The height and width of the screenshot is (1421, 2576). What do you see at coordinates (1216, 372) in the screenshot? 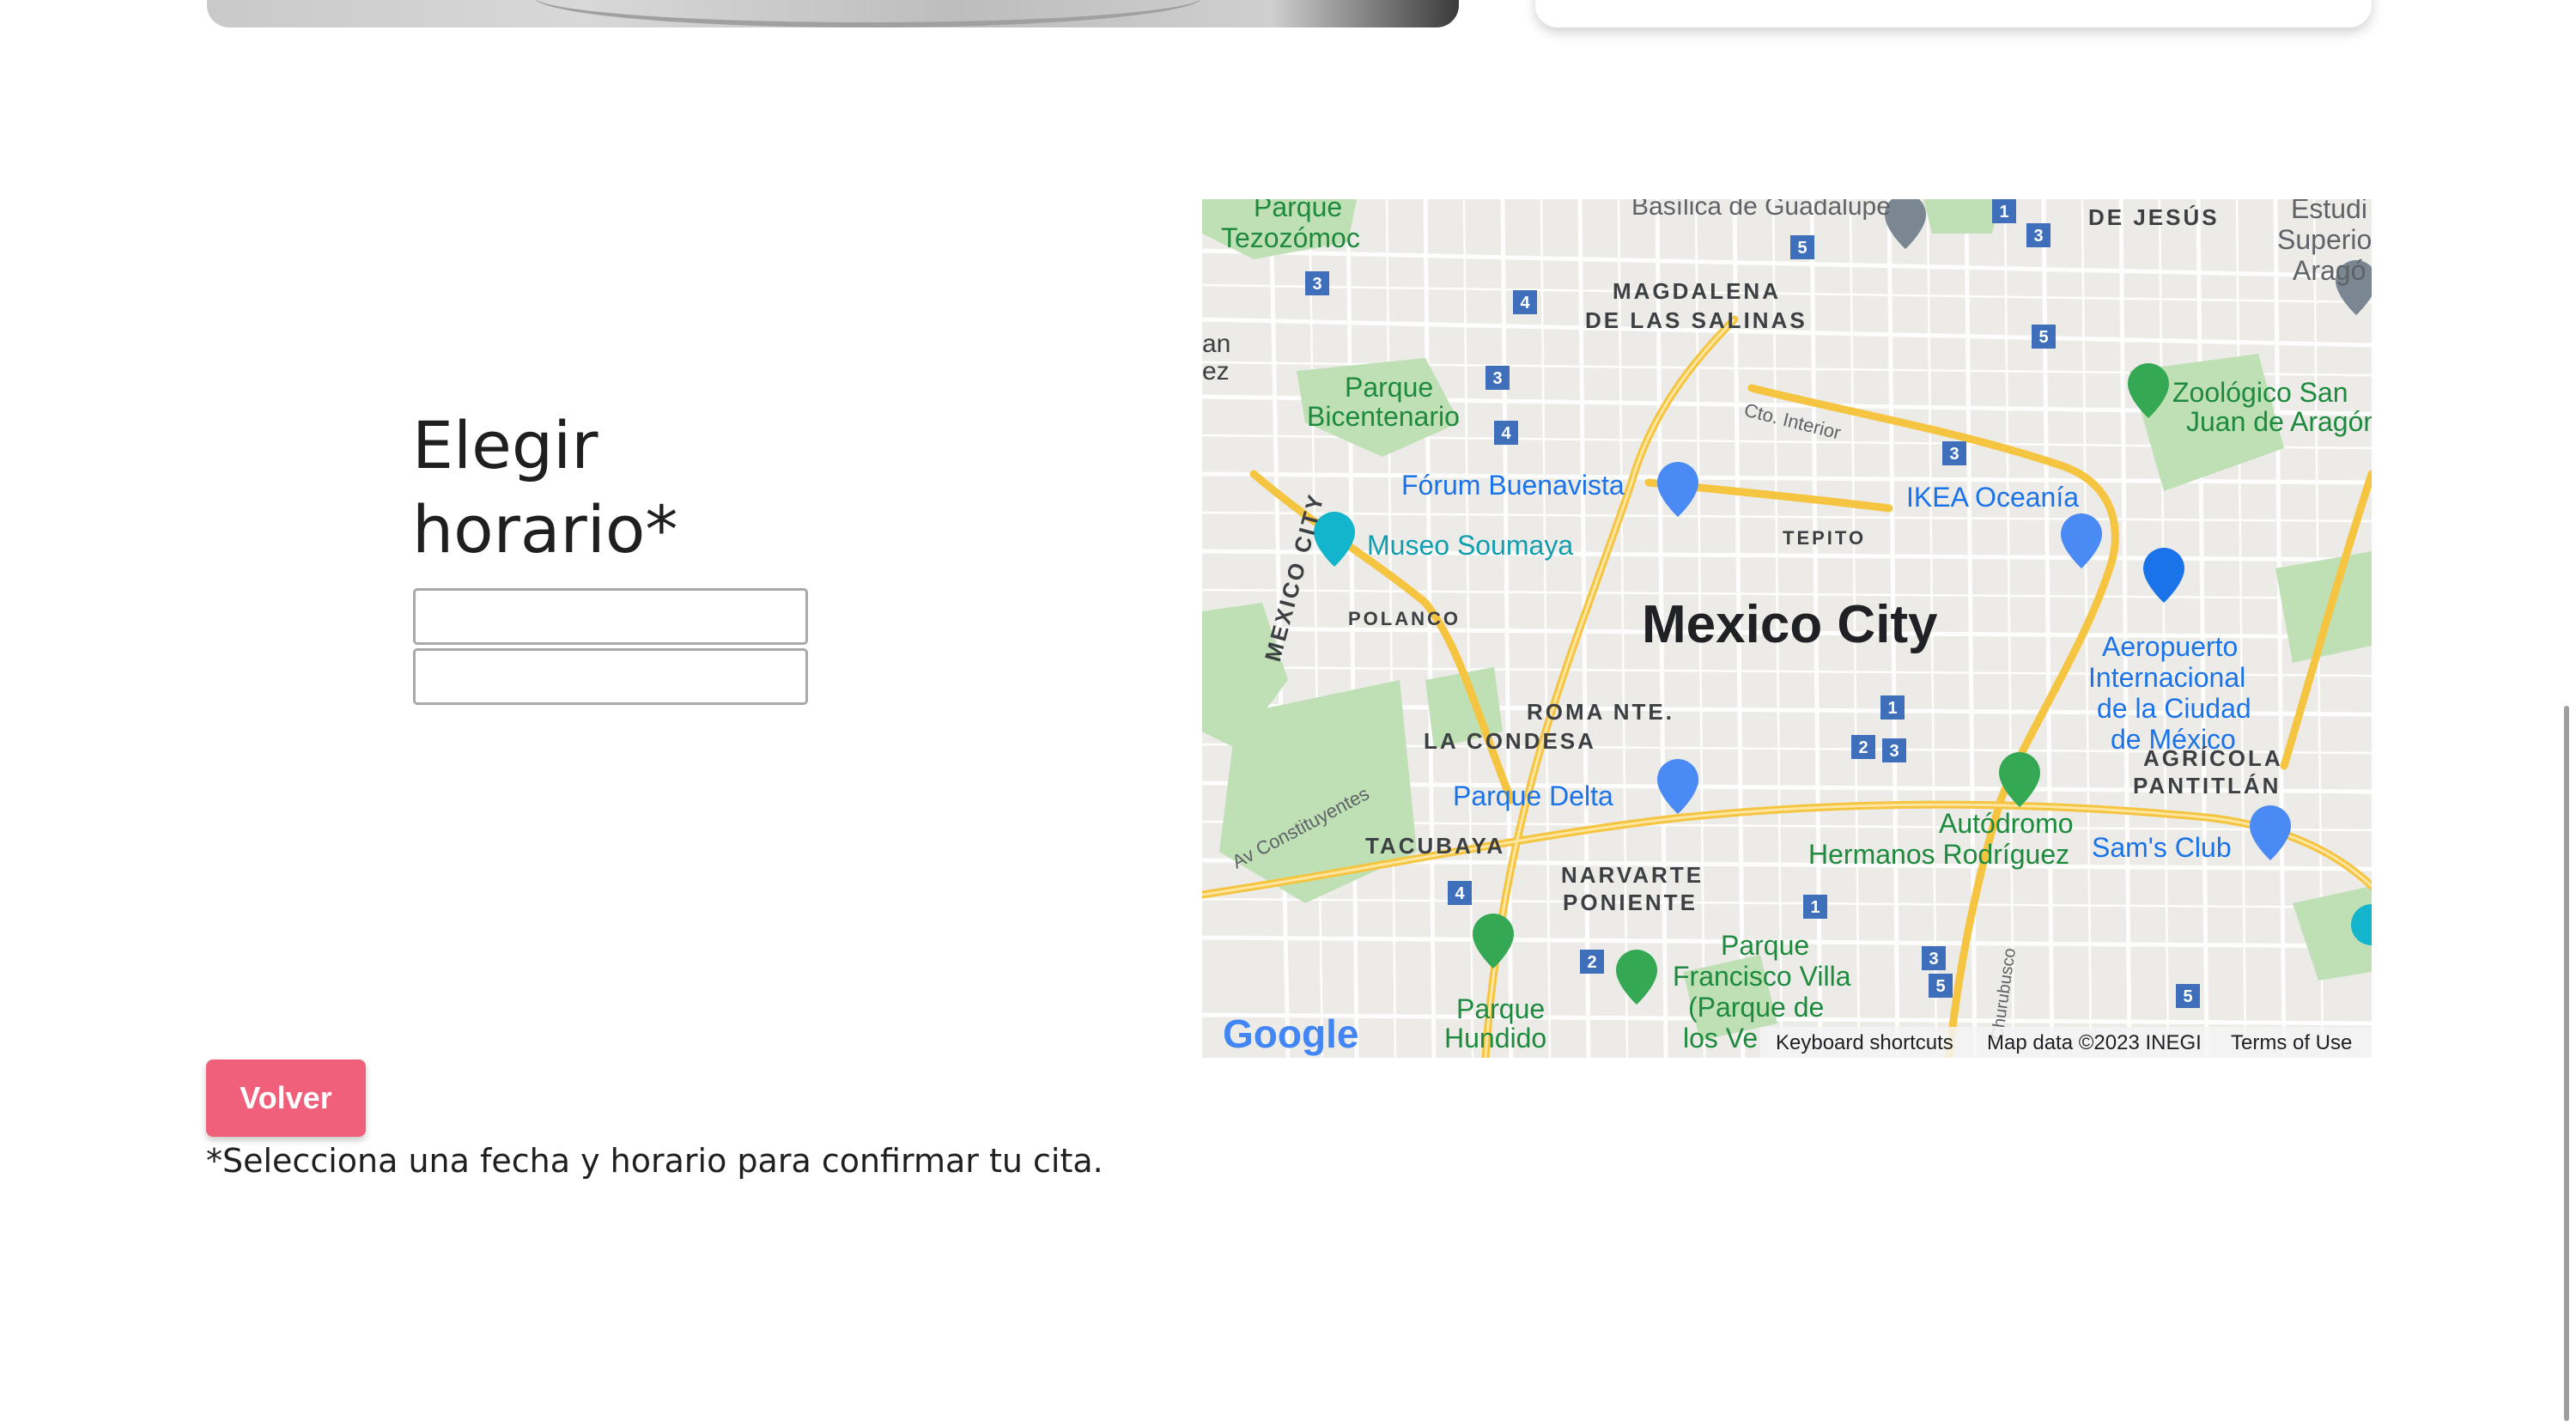
I see `map-label: ez` at bounding box center [1216, 372].